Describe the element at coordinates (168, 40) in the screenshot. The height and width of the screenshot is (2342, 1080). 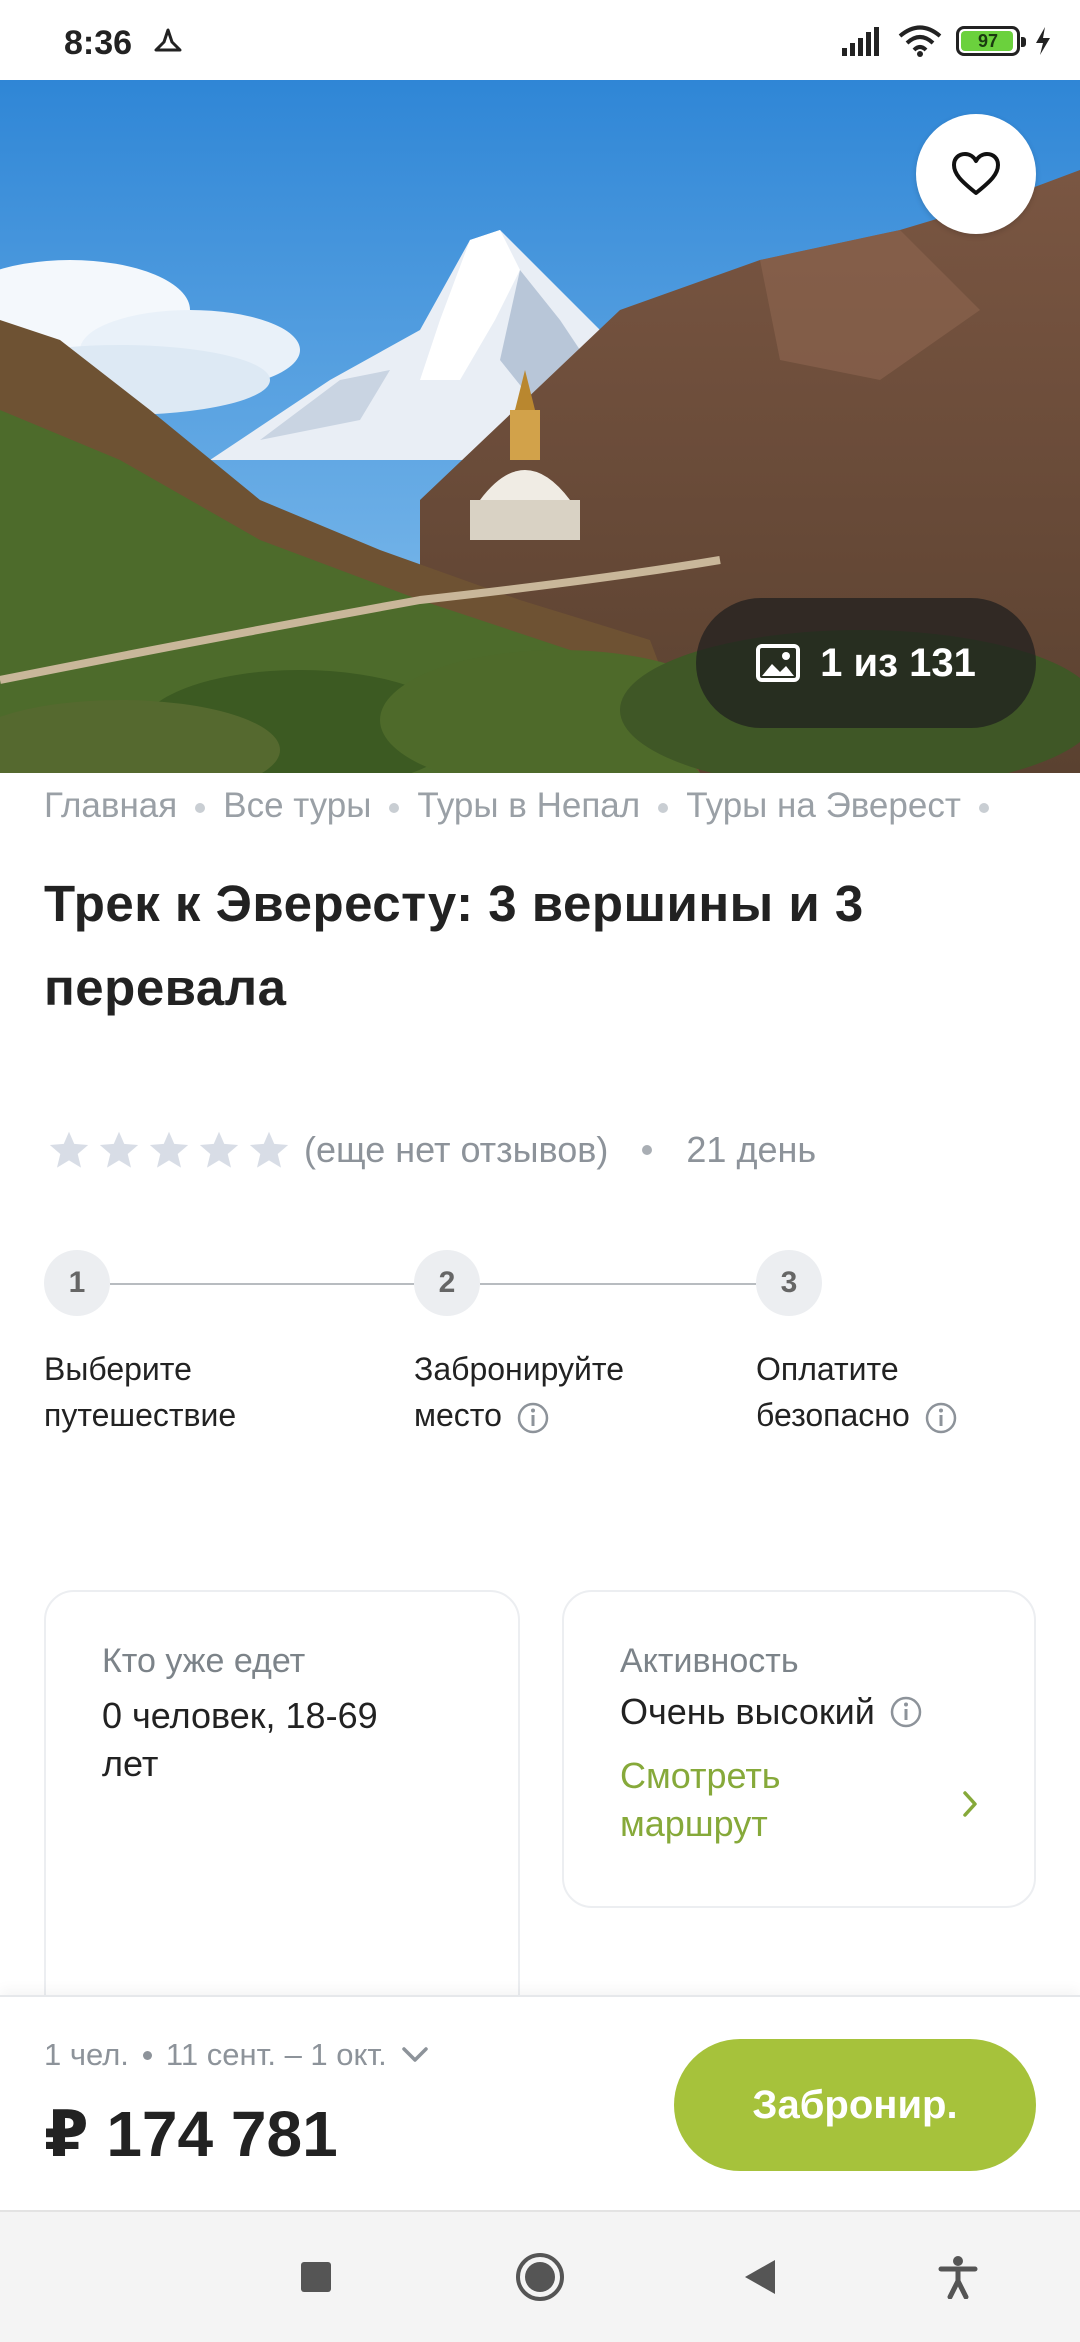
I see `notification-icon` at that location.